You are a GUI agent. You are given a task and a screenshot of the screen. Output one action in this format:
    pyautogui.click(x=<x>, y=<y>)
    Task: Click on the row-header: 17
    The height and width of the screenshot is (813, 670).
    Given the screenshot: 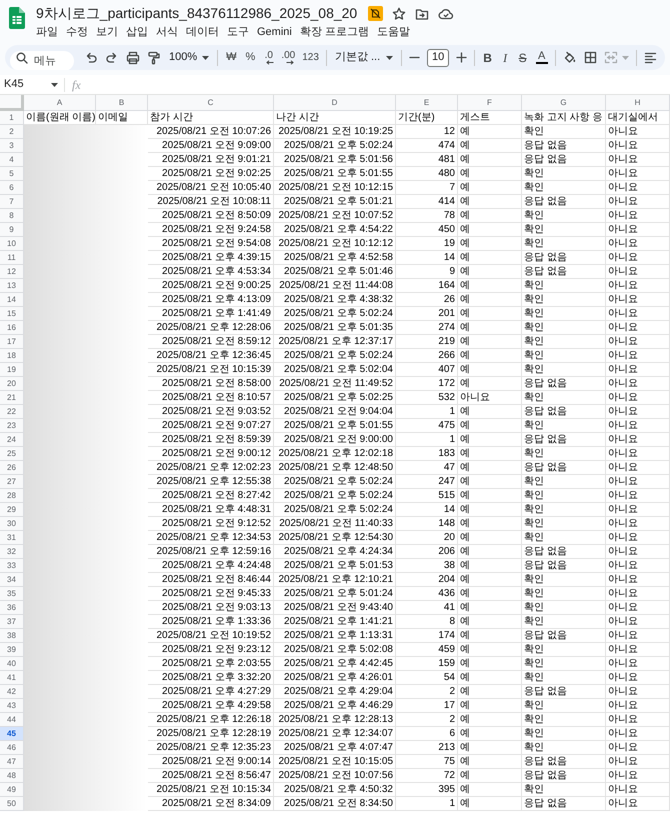 What is the action you would take?
    pyautogui.click(x=12, y=342)
    